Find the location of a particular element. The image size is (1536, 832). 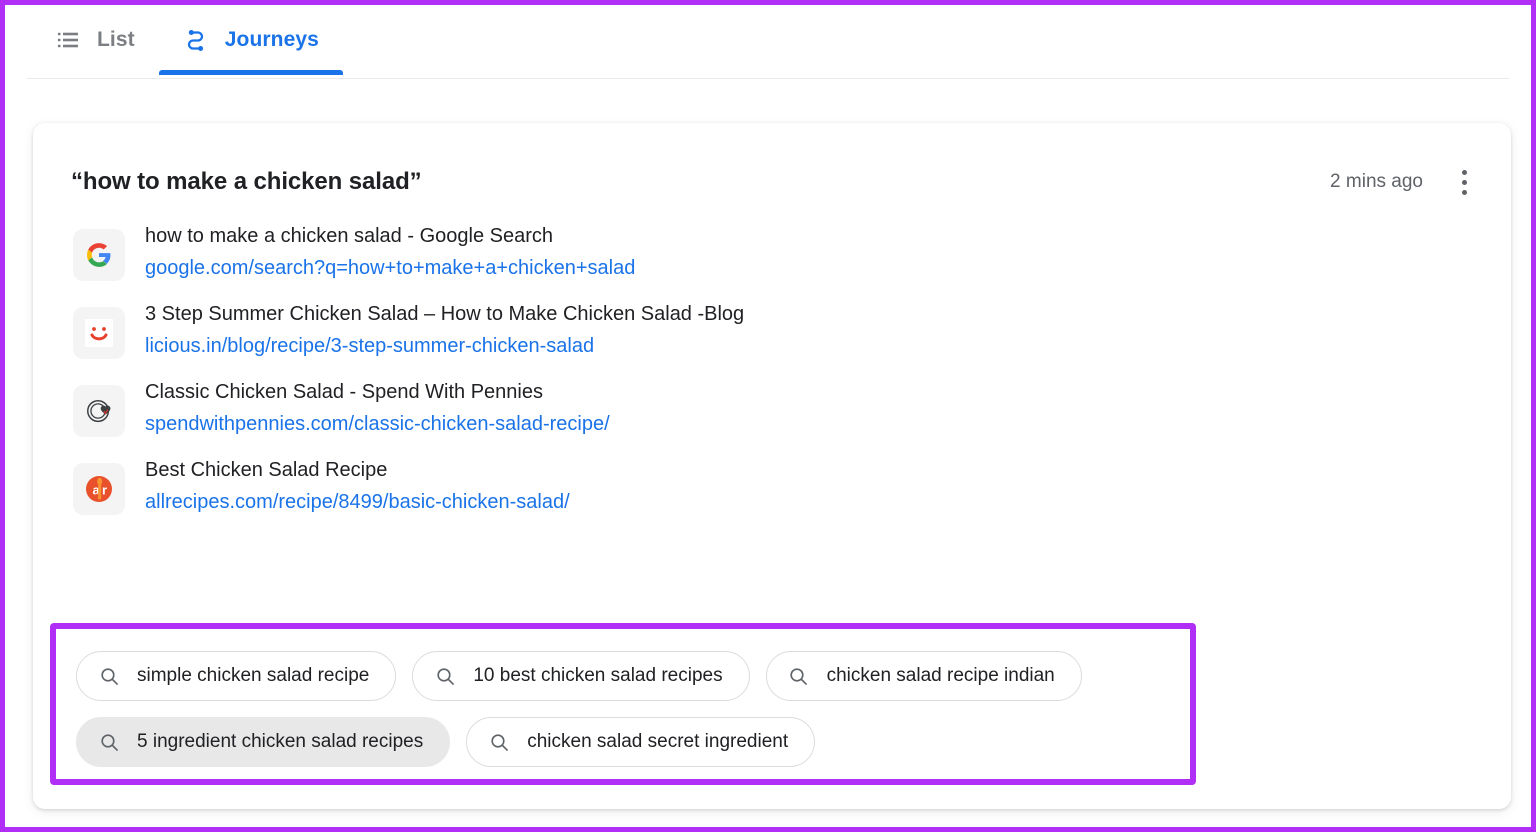

result-title: Best Chicken Salad Recipe is located at coordinates (266, 470).